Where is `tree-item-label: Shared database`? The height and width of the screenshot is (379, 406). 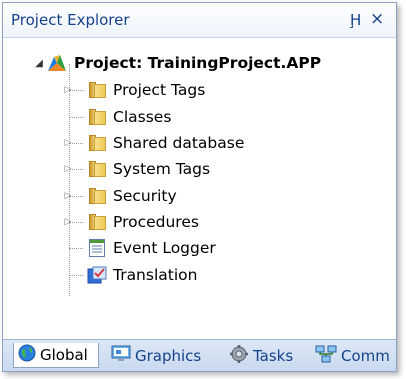
tree-item-label: Shared database is located at coordinates (179, 143).